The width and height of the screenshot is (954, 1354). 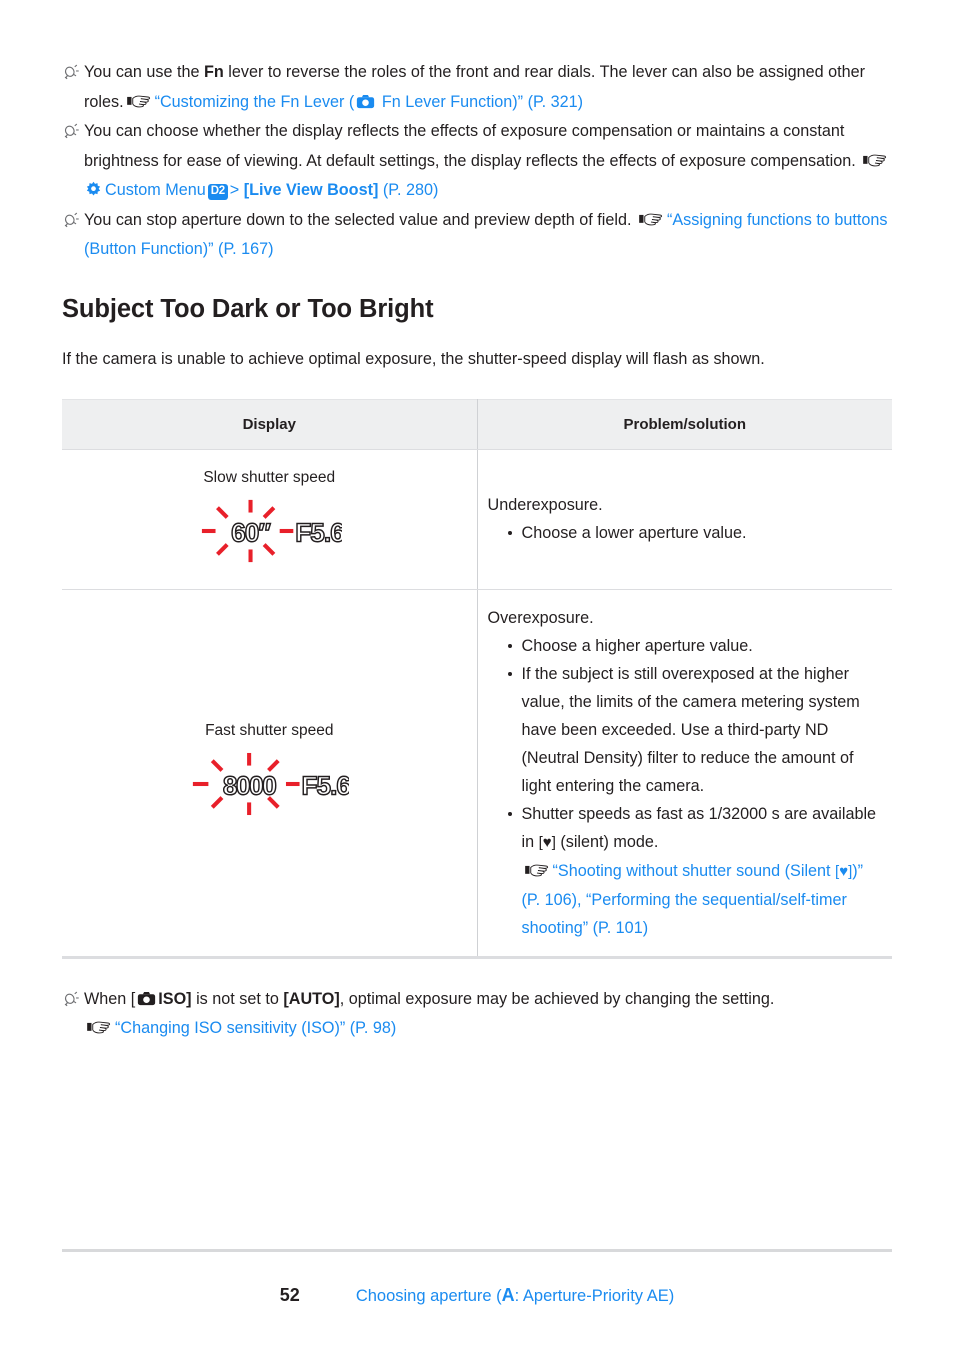 I want to click on solution-bullets-underexposure: Choose a lower aperture value., so click(x=685, y=533).